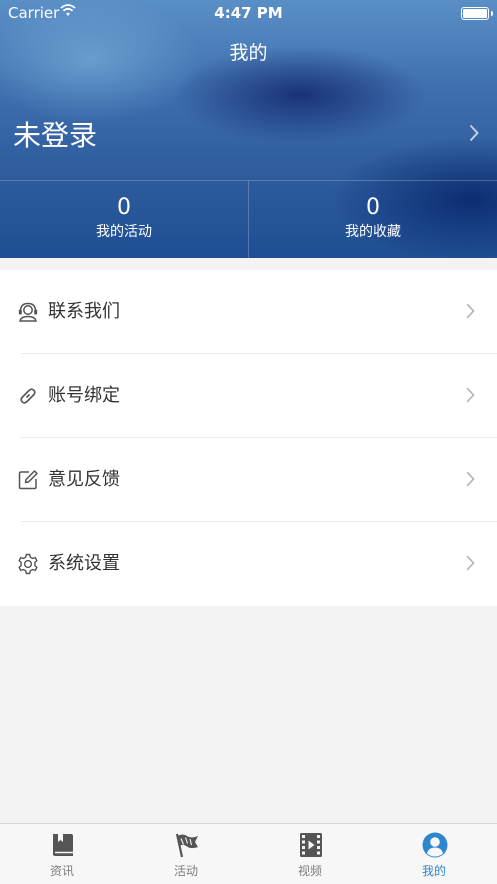 The height and width of the screenshot is (884, 497). What do you see at coordinates (84, 563) in the screenshot?
I see `menu-item-label: 系统设置` at bounding box center [84, 563].